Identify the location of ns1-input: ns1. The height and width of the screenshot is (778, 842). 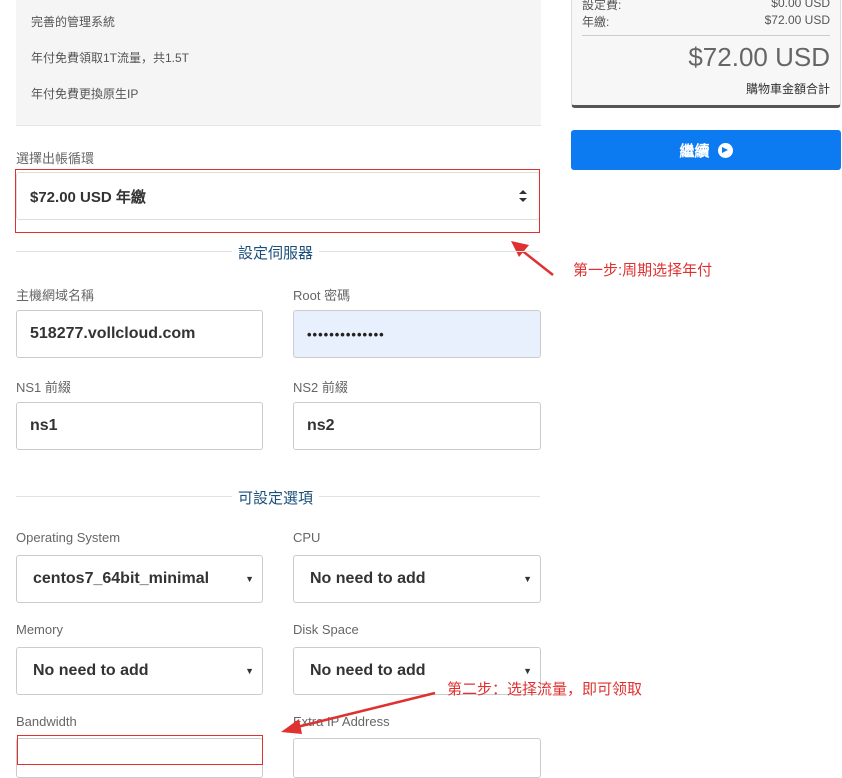
(139, 426).